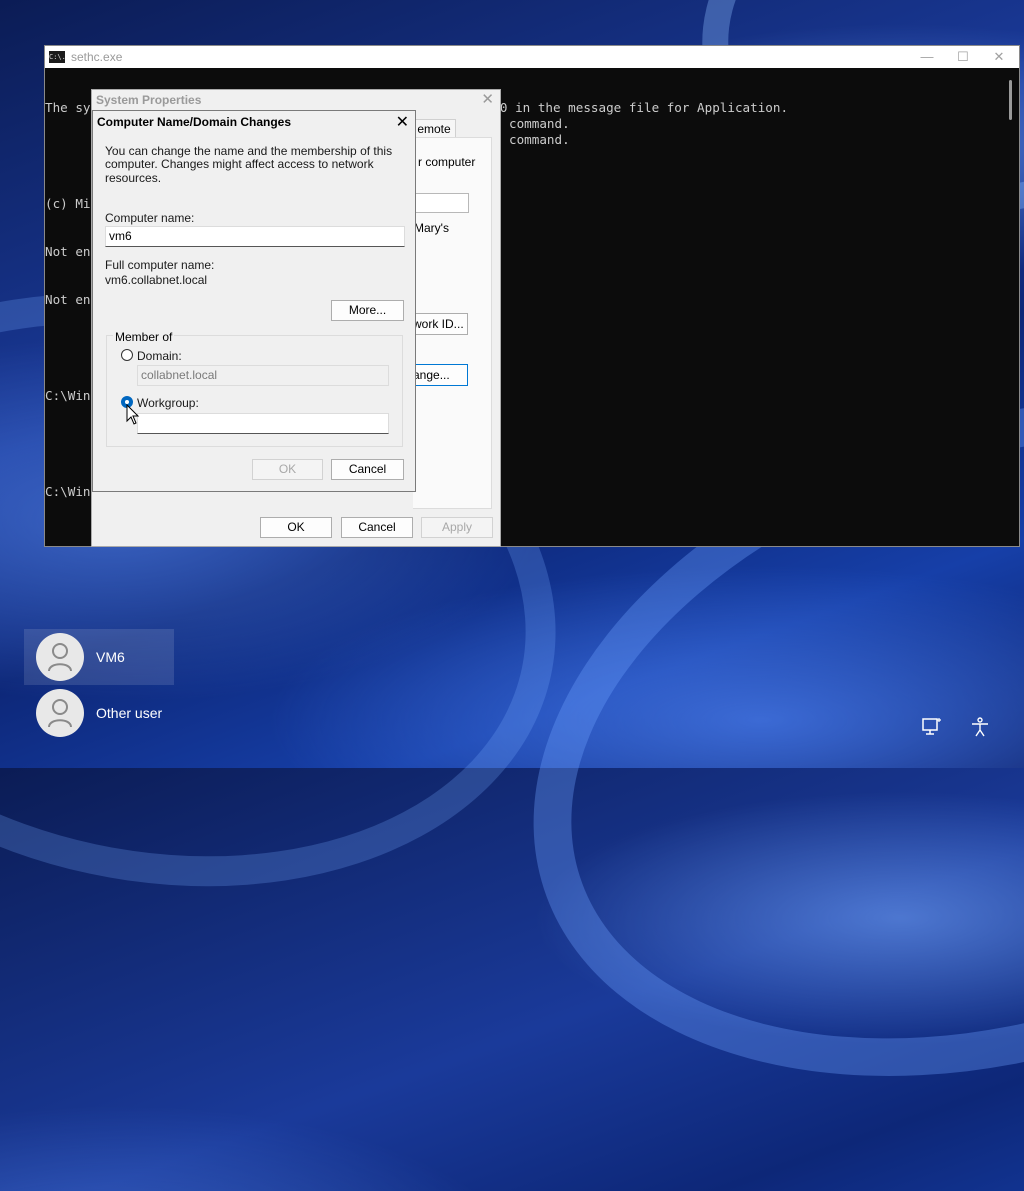  I want to click on computer-description-input, so click(441, 203).